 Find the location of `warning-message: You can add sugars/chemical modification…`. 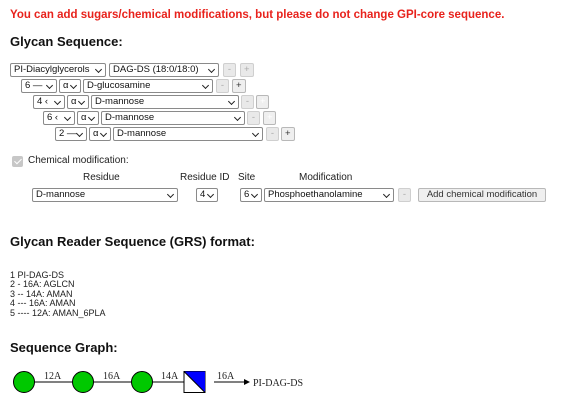

warning-message: You can add sugars/chemical modification… is located at coordinates (257, 15).